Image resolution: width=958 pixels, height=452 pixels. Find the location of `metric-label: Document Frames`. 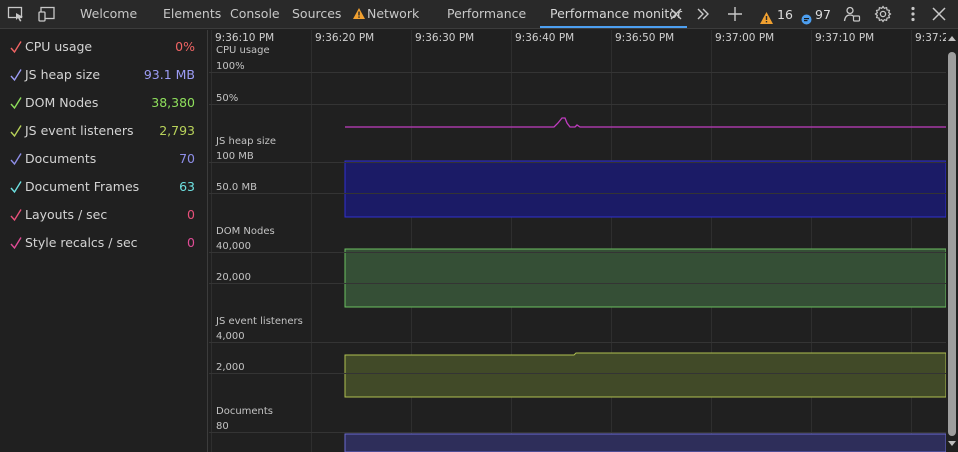

metric-label: Document Frames is located at coordinates (82, 186).